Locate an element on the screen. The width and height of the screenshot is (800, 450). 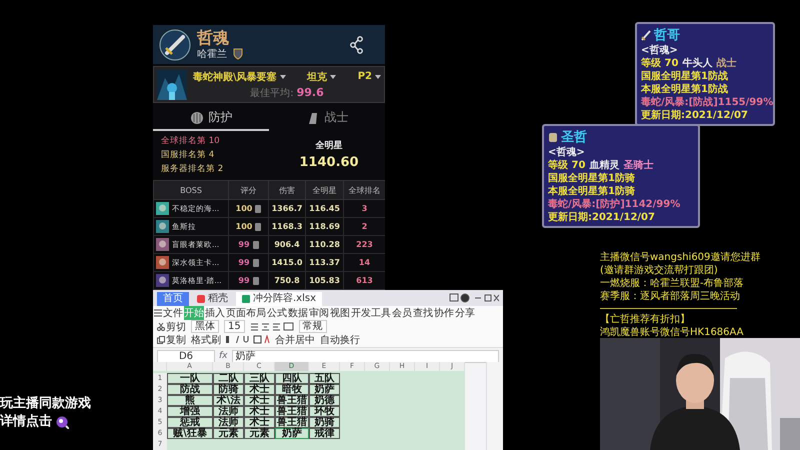
ribbon-tab: 视图 is located at coordinates (340, 313).